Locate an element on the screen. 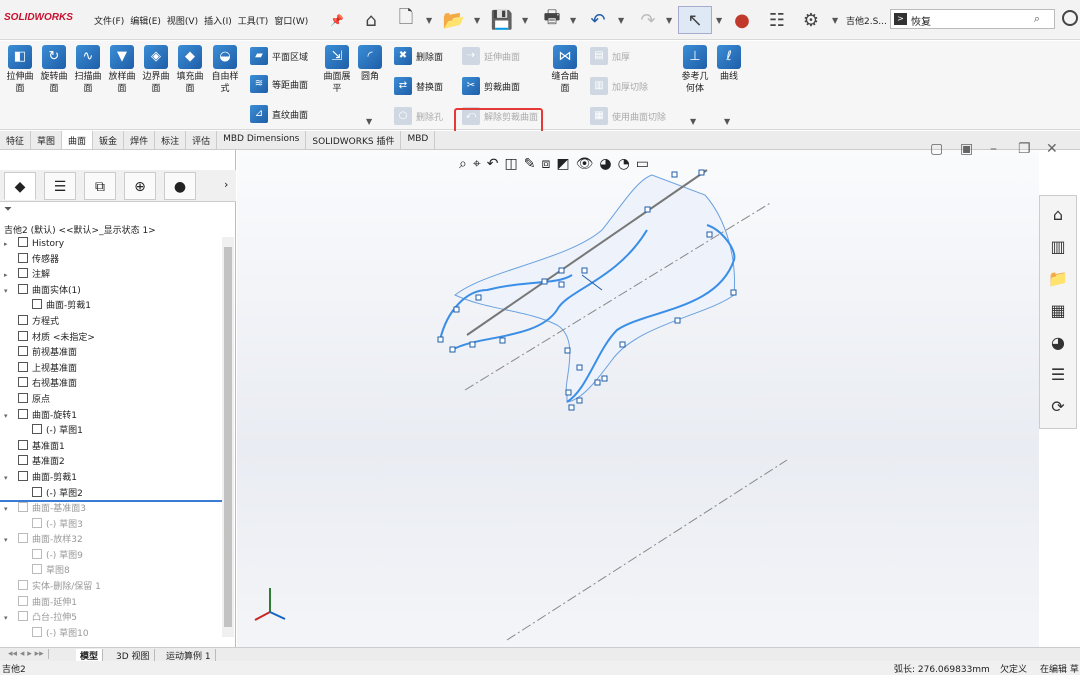 The image size is (1080, 675). tab-features: 特征 is located at coordinates (16, 140).